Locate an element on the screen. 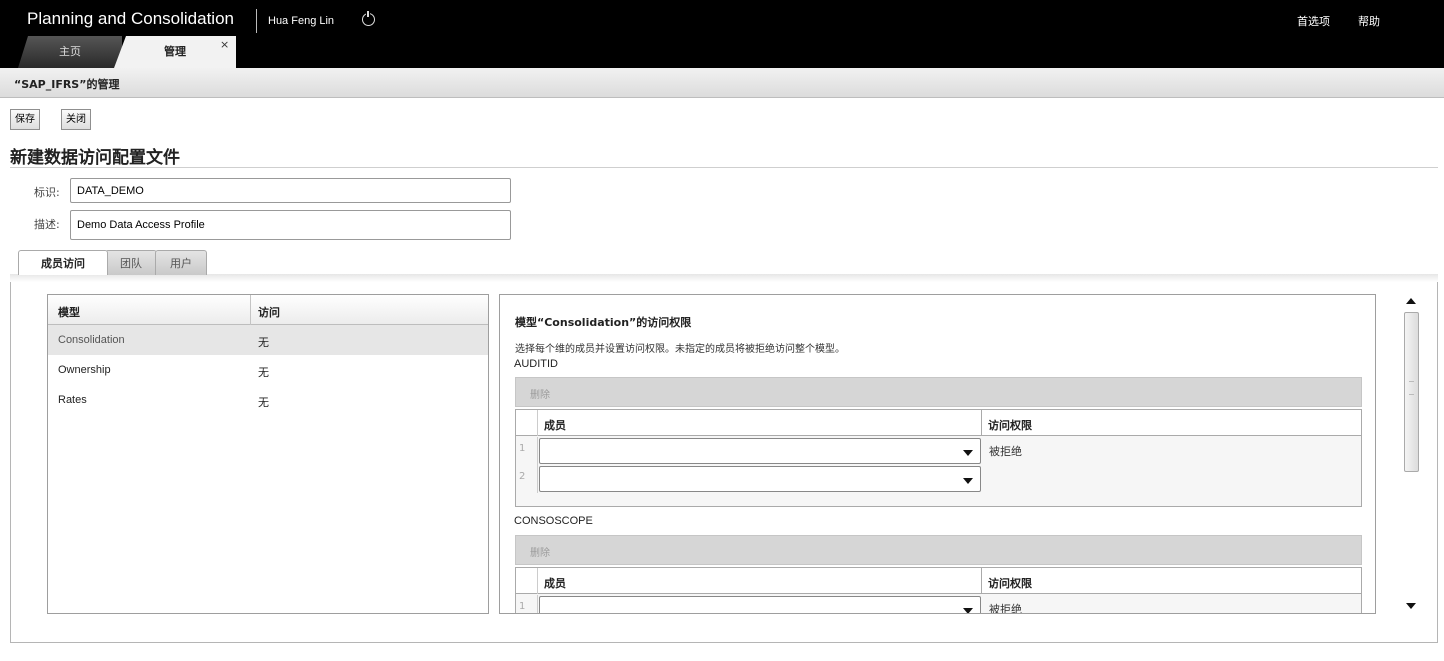 This screenshot has height=661, width=1444. dimension-label-consoscope: CONSOSCOPE is located at coordinates (553, 521).